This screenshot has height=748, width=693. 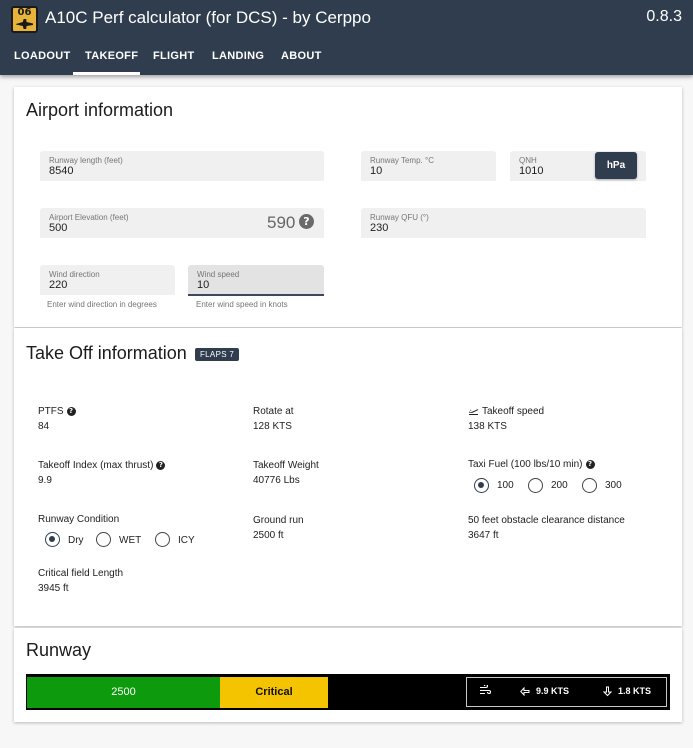 What do you see at coordinates (174, 56) in the screenshot?
I see `tab-flight: FLIGHT` at bounding box center [174, 56].